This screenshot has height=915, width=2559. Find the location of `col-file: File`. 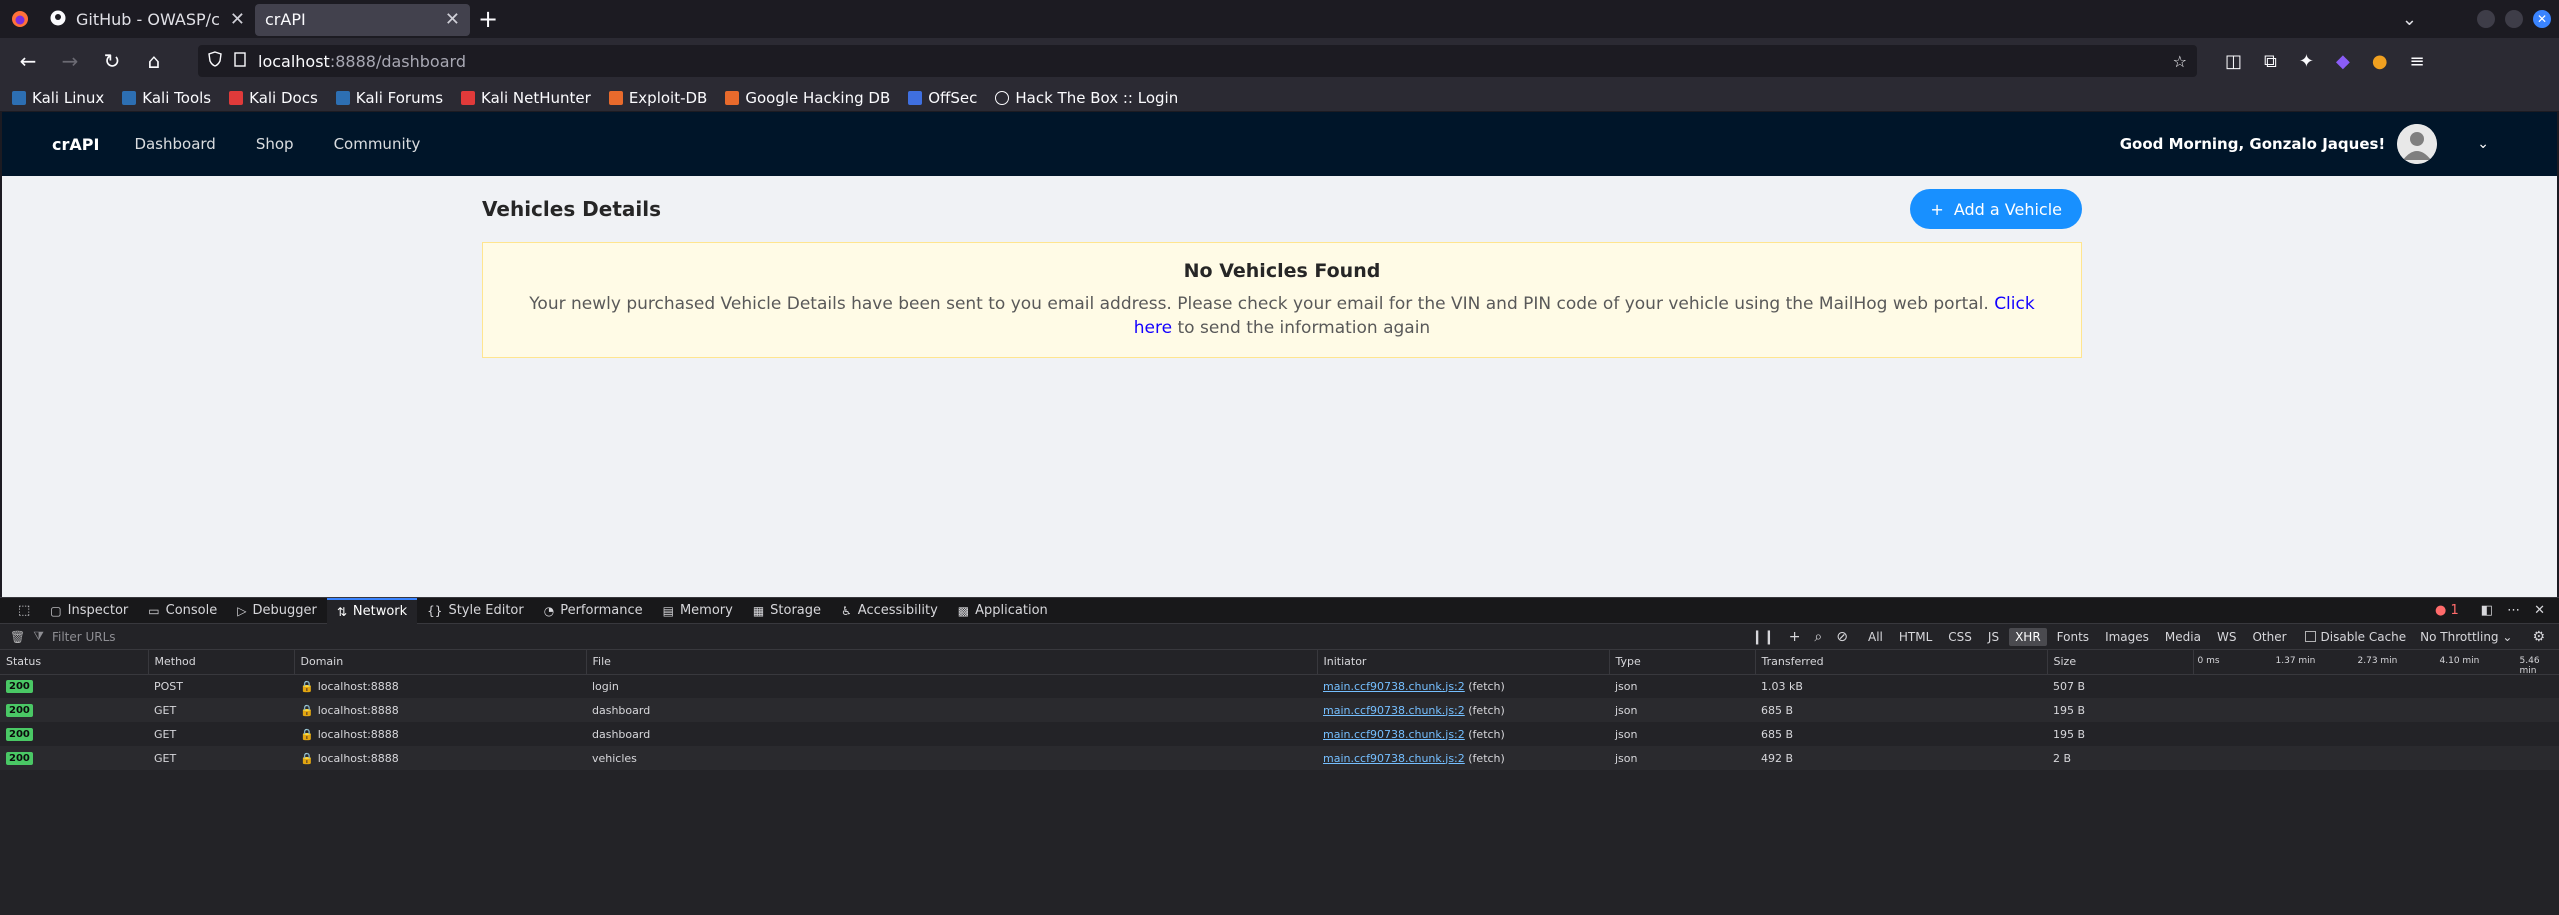

col-file: File is located at coordinates (952, 662).